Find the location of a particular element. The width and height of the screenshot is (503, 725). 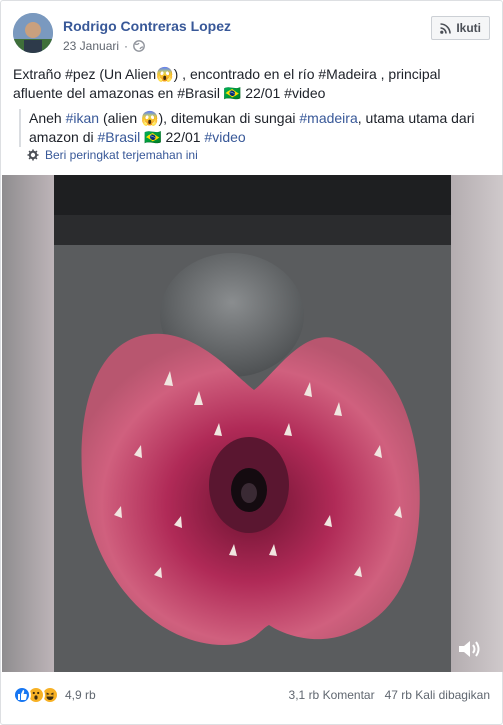

avatar-image is located at coordinates (33, 33).